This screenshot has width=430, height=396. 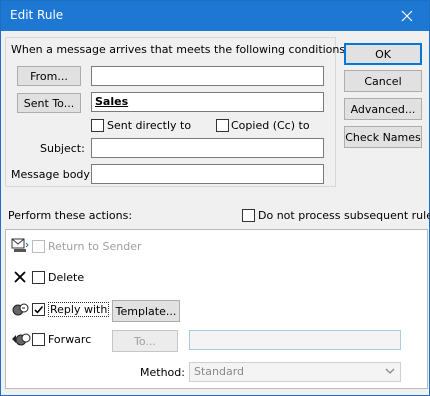 What do you see at coordinates (295, 372) in the screenshot?
I see `method-select: Standard` at bounding box center [295, 372].